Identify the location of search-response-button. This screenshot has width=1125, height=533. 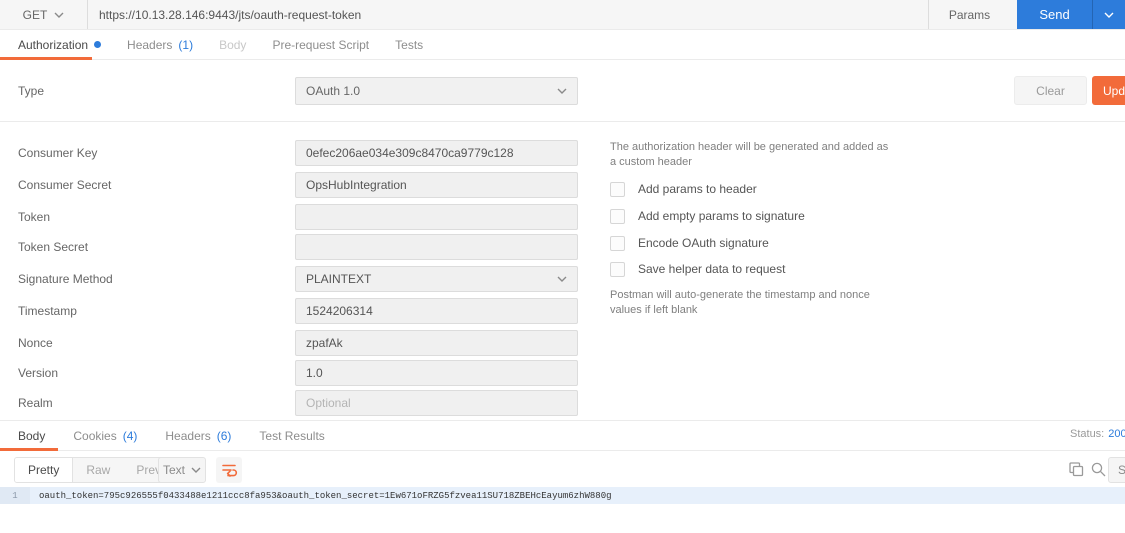
(1098, 469).